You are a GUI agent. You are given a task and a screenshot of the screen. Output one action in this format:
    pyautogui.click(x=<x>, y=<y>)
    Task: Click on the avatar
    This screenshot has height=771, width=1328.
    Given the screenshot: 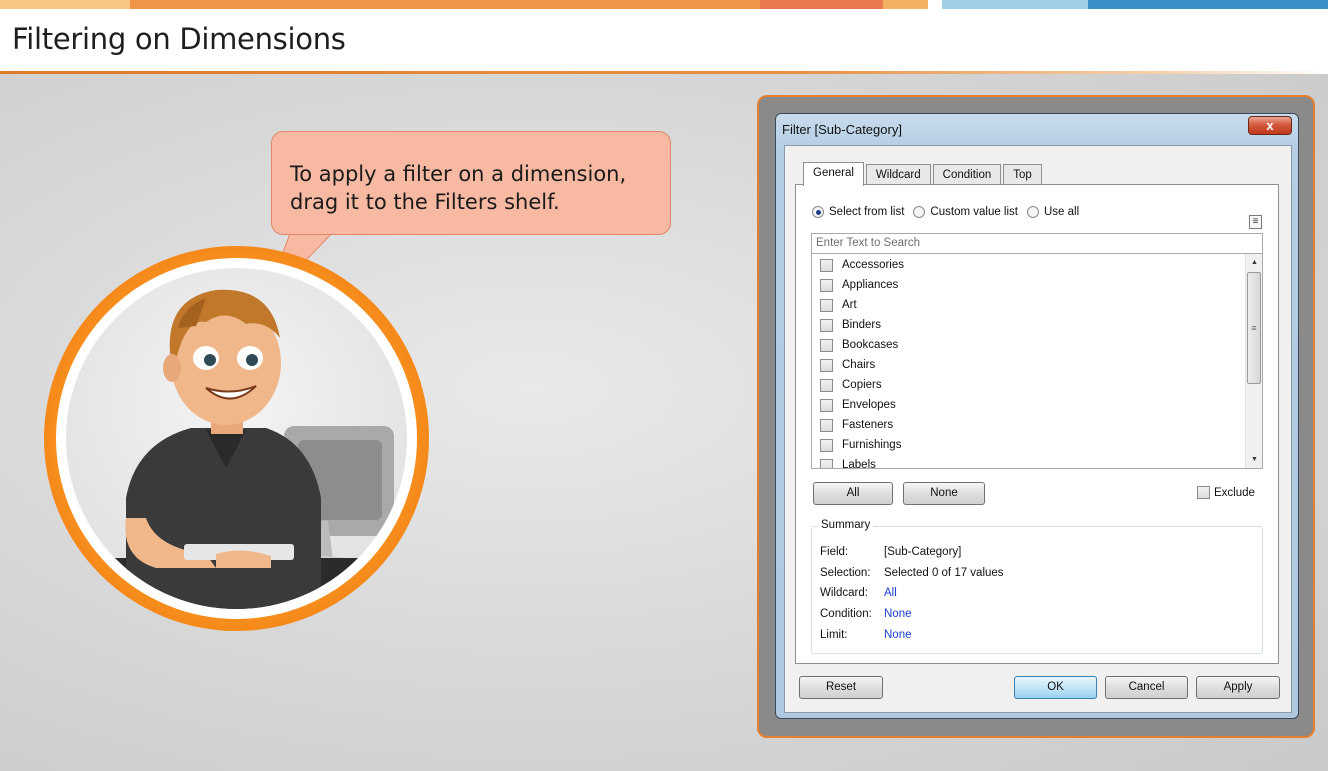 What is the action you would take?
    pyautogui.click(x=236, y=438)
    